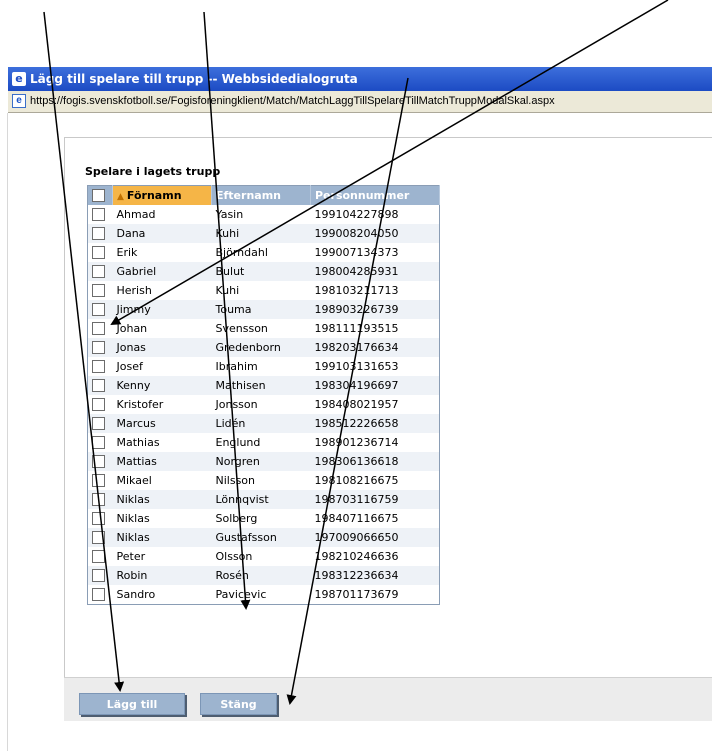 This screenshot has width=712, height=751. I want to click on table-row: Mikael Nilsson 198108216675, so click(264, 480).